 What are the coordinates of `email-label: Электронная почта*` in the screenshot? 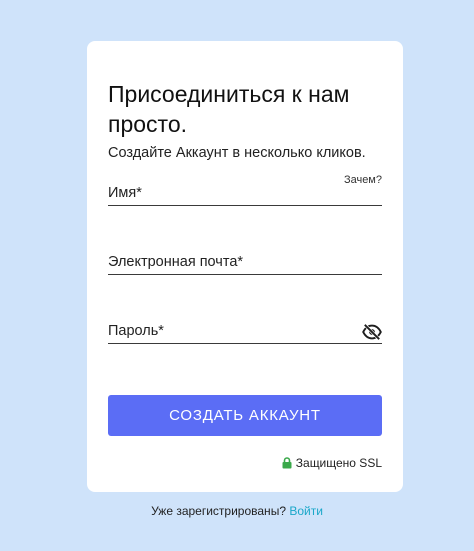 It's located at (176, 262).